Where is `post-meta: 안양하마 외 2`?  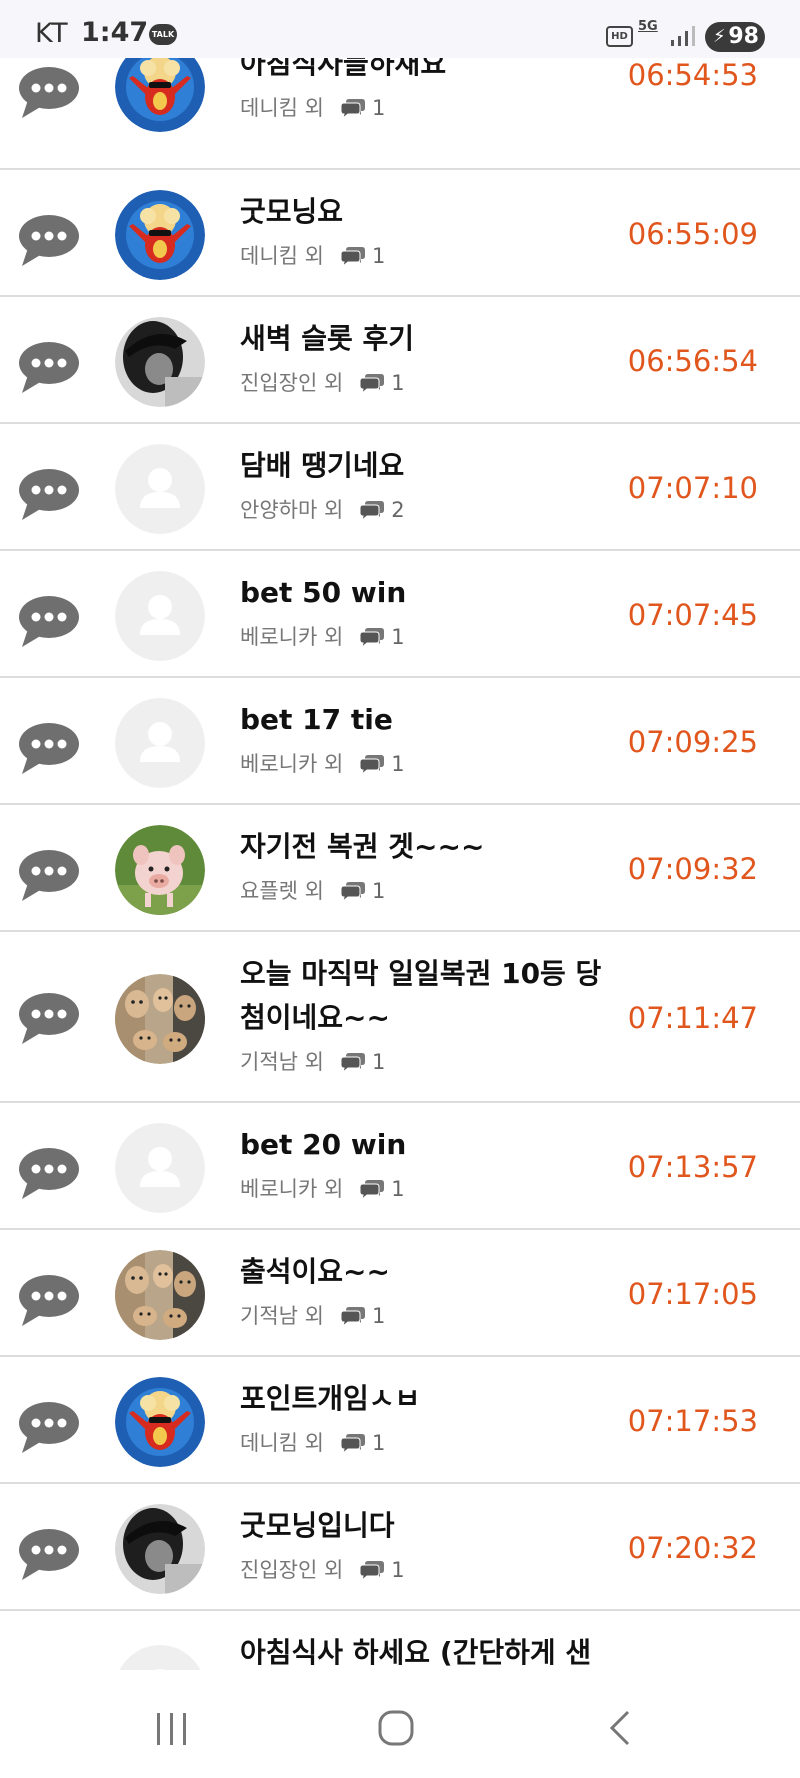 post-meta: 안양하마 외 2 is located at coordinates (322, 510).